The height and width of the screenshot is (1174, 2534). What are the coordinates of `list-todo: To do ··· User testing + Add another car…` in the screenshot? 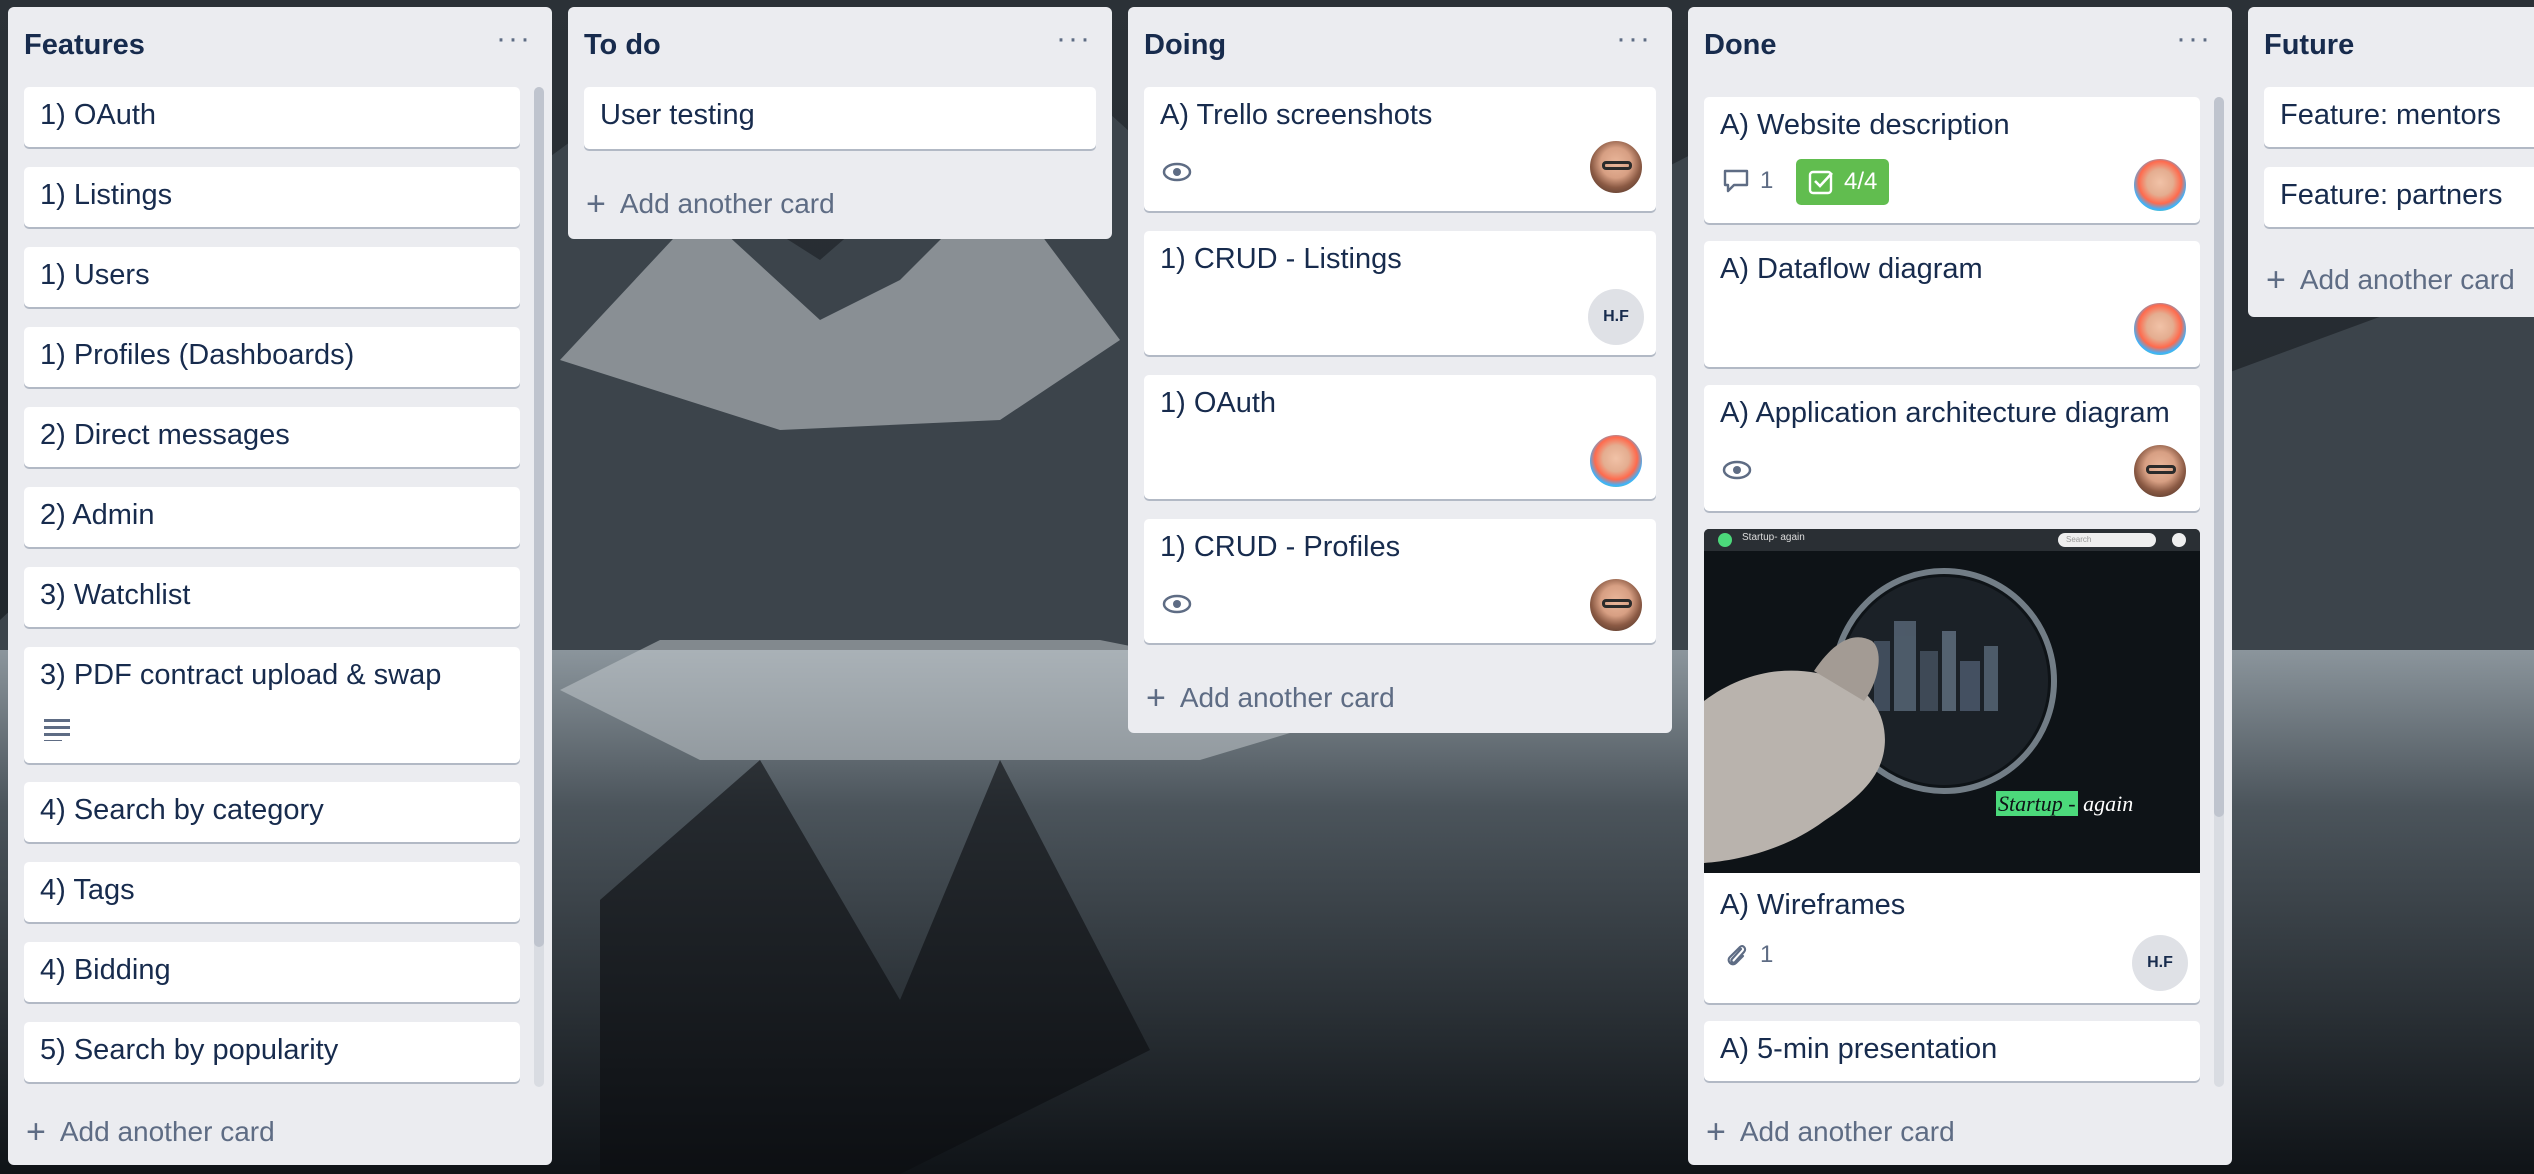 It's located at (840, 123).